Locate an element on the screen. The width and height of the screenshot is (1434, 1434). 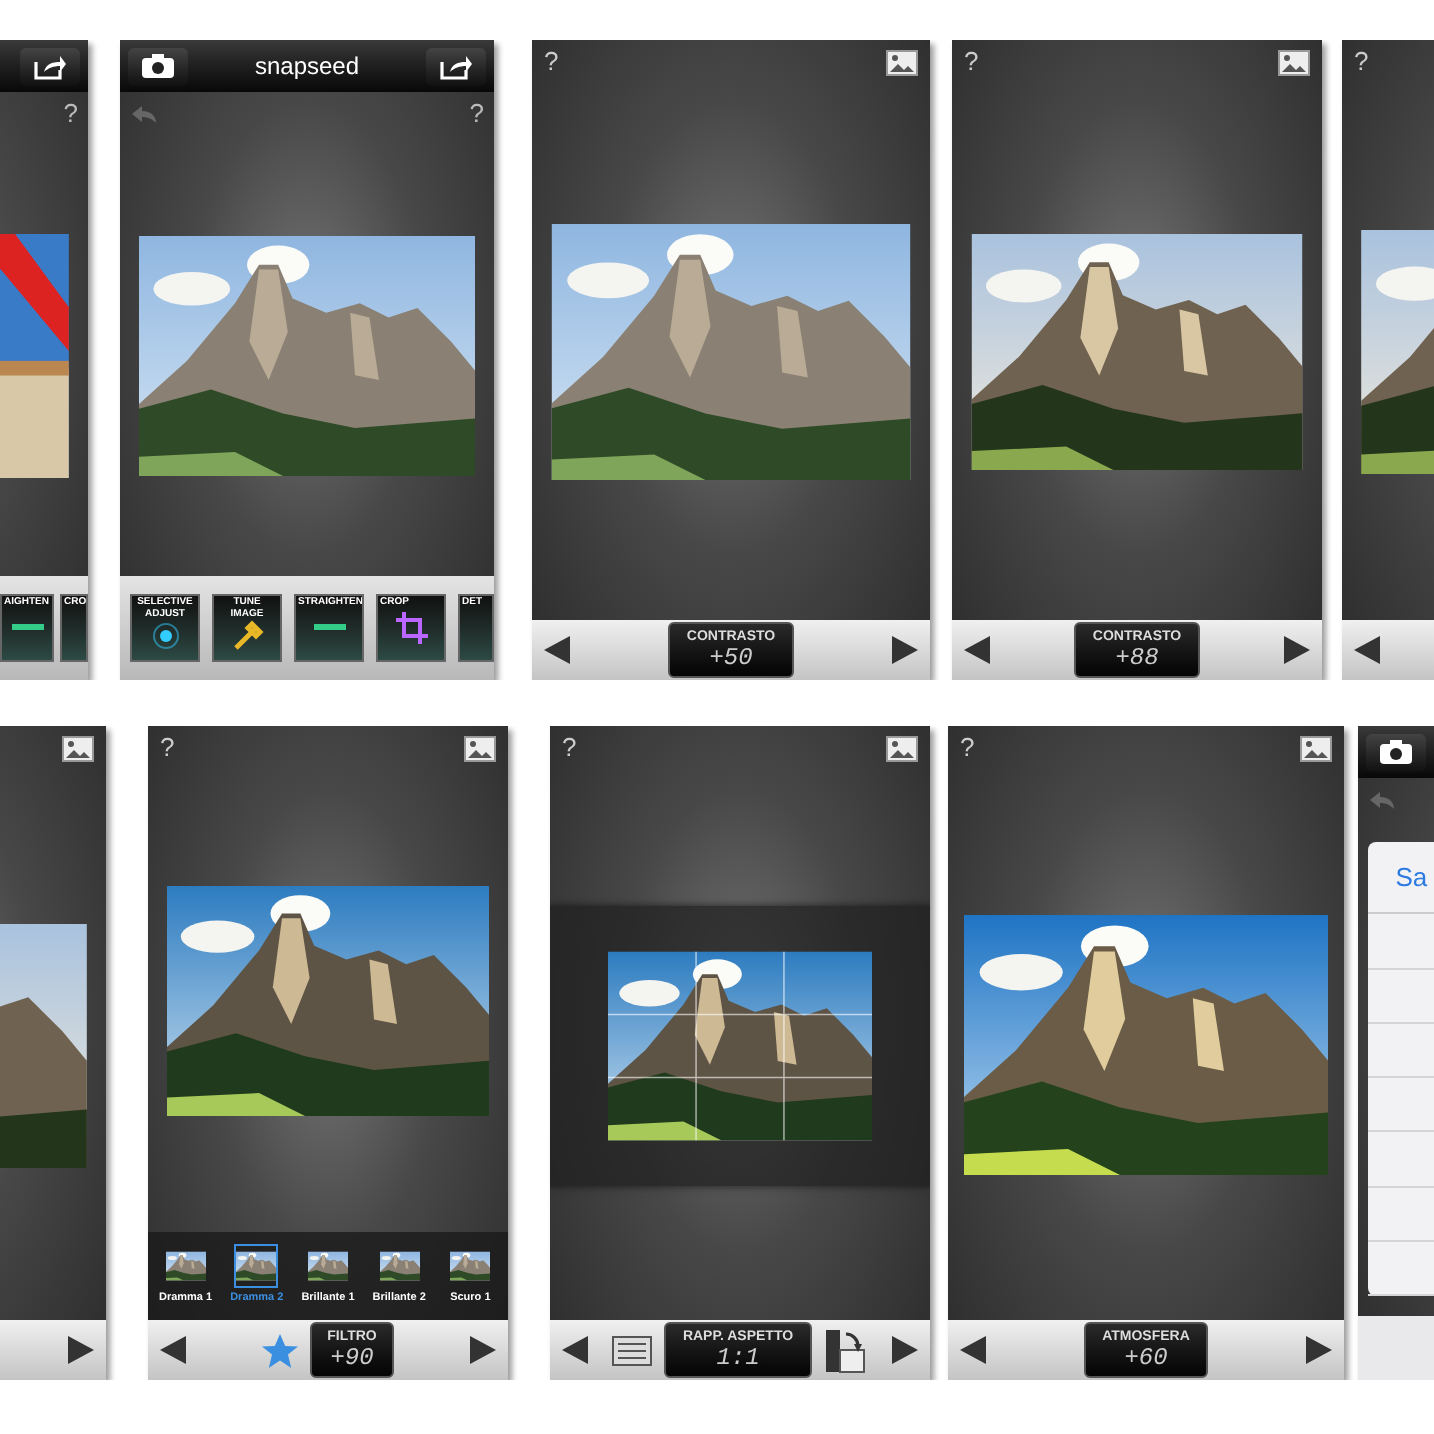
control-value: +60 is located at coordinates (1146, 1359).